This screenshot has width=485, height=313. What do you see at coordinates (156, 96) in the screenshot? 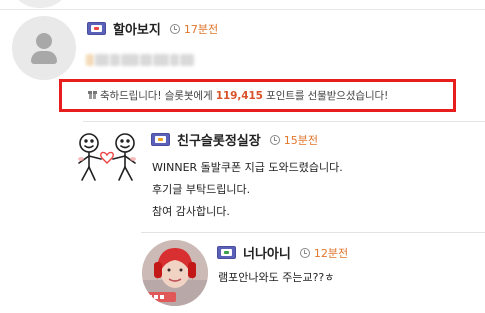
I see `gift-prefix: 축하드립니다! 슬롯봇에게` at bounding box center [156, 96].